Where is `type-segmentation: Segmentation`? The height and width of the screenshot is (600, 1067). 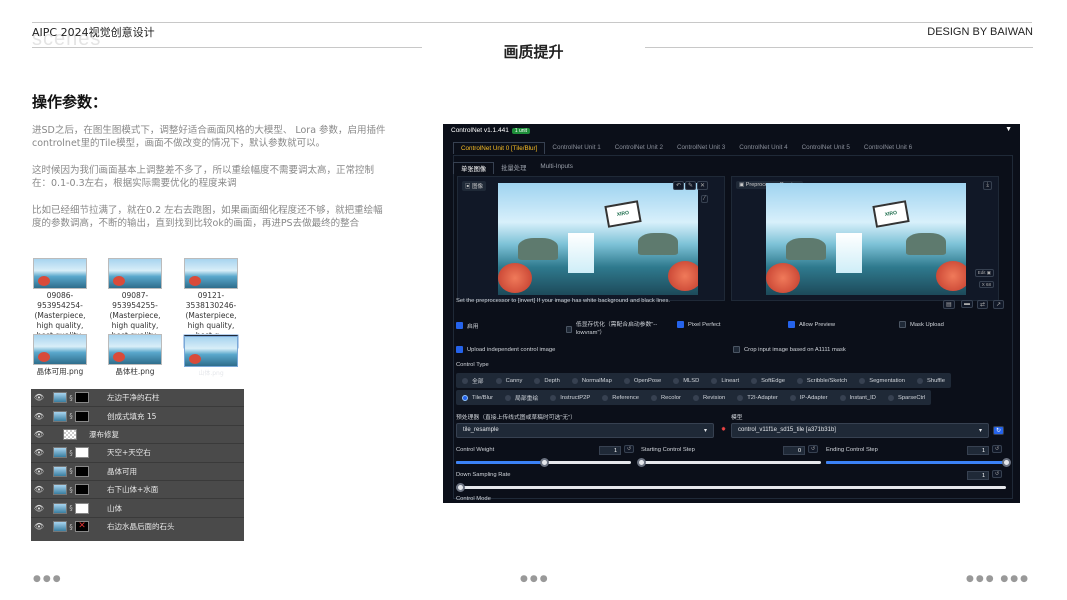
type-segmentation: Segmentation is located at coordinates (882, 380).